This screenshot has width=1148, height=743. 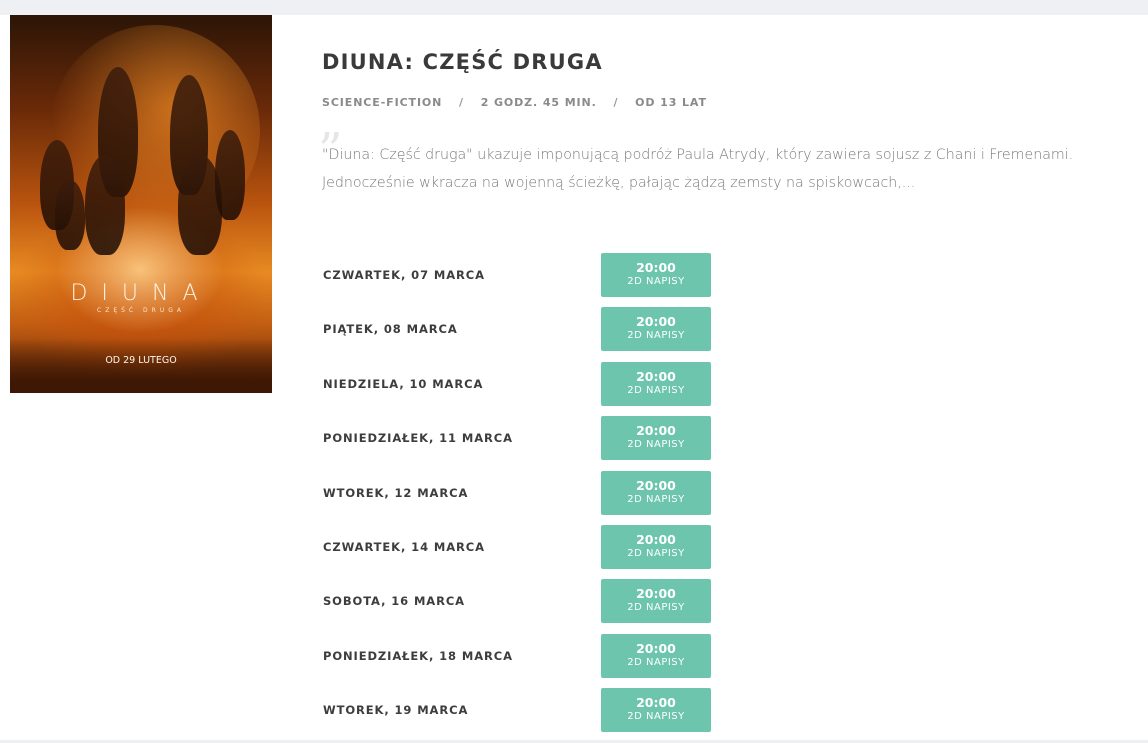 I want to click on showing-day: CZWARTEK, 07 MARCA, so click(x=404, y=275).